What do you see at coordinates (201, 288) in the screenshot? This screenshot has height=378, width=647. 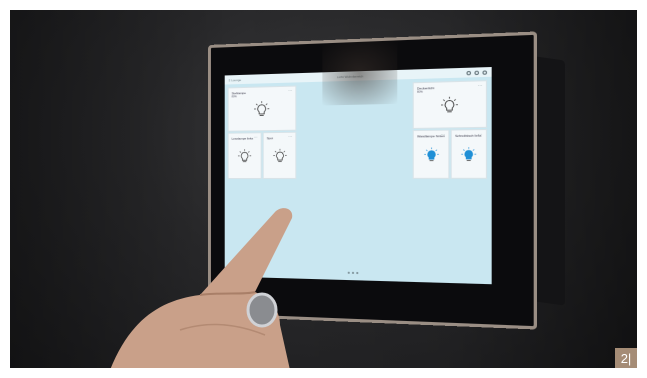 I see `hand-image` at bounding box center [201, 288].